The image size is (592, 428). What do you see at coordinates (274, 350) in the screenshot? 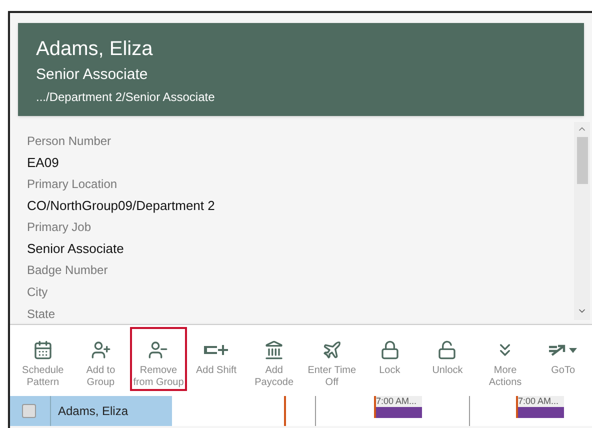
I see `bank-icon` at bounding box center [274, 350].